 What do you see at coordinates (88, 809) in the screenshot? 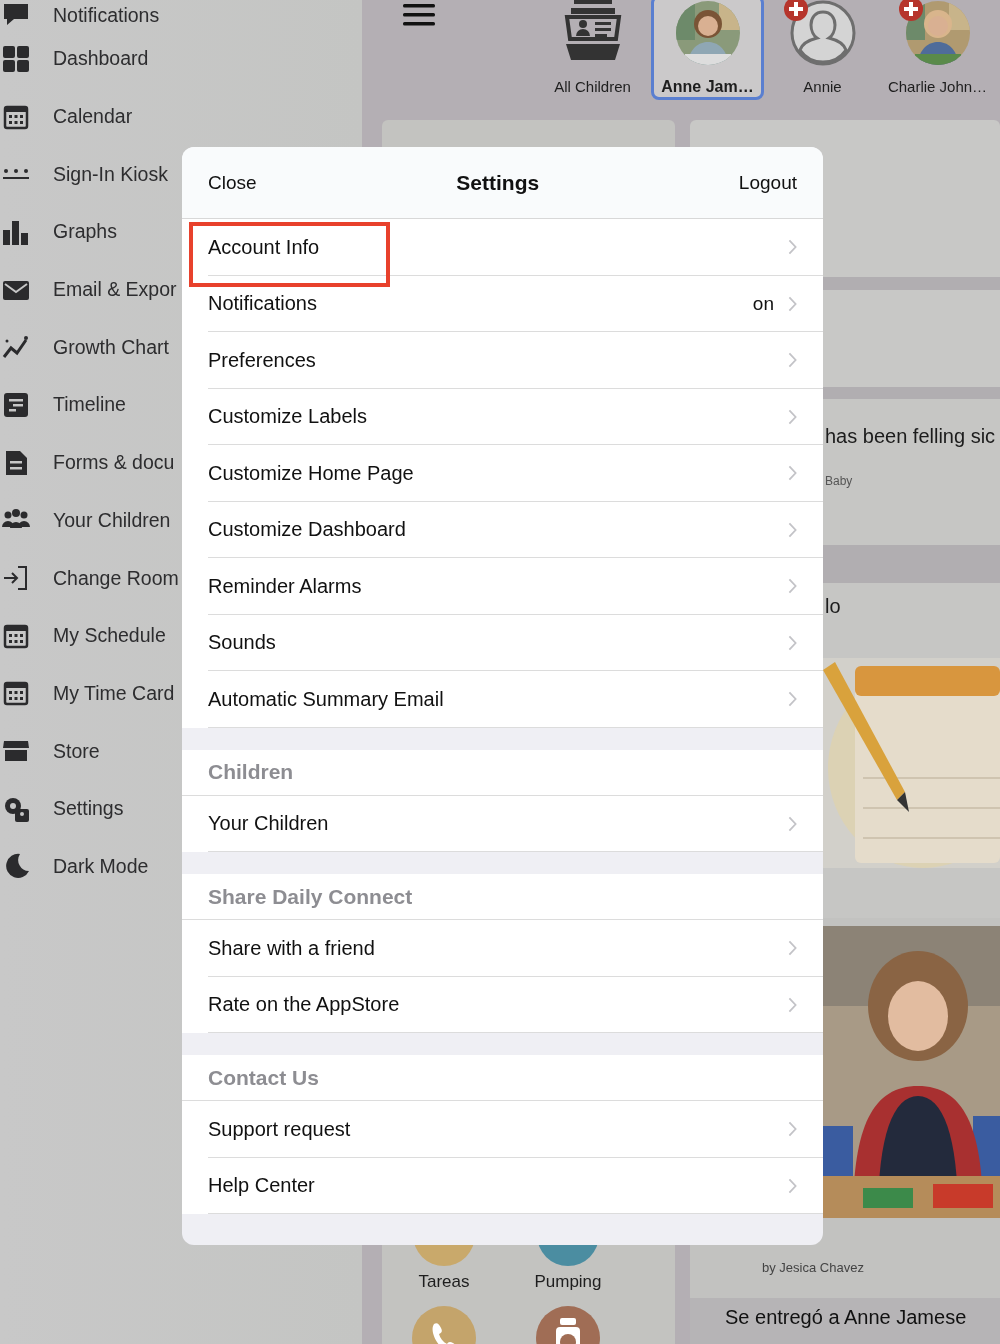
I see `menu-item: Settings` at bounding box center [88, 809].